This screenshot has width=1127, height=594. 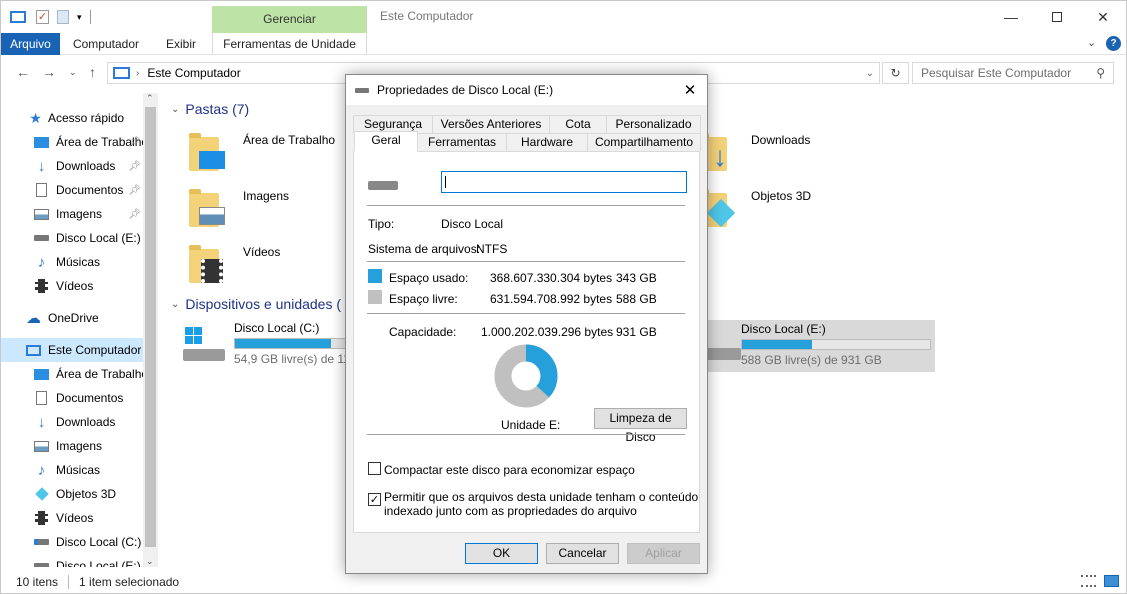 I want to click on picture-icon, so click(x=41, y=446).